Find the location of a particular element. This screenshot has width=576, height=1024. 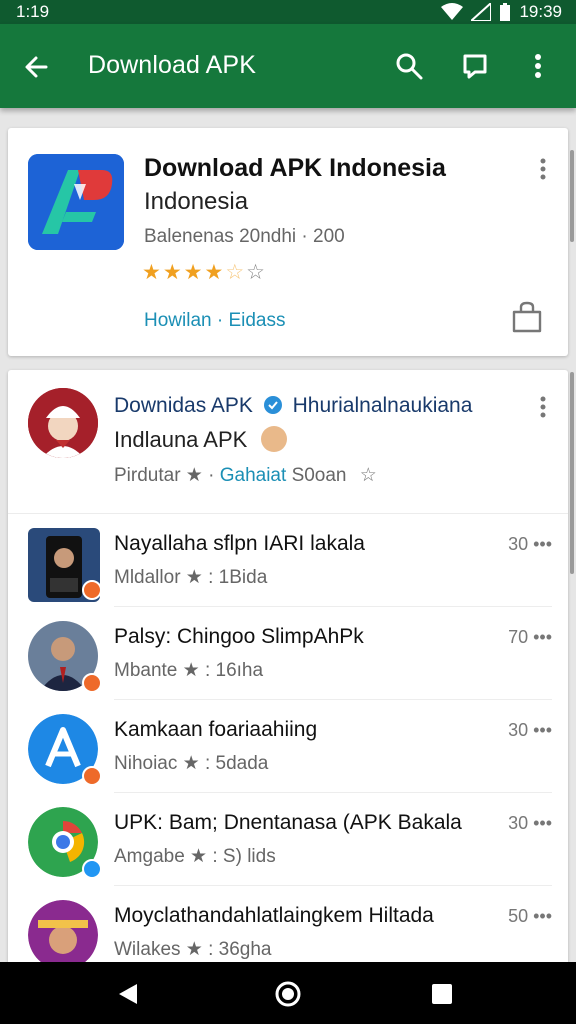

bag-icon is located at coordinates (527, 317).